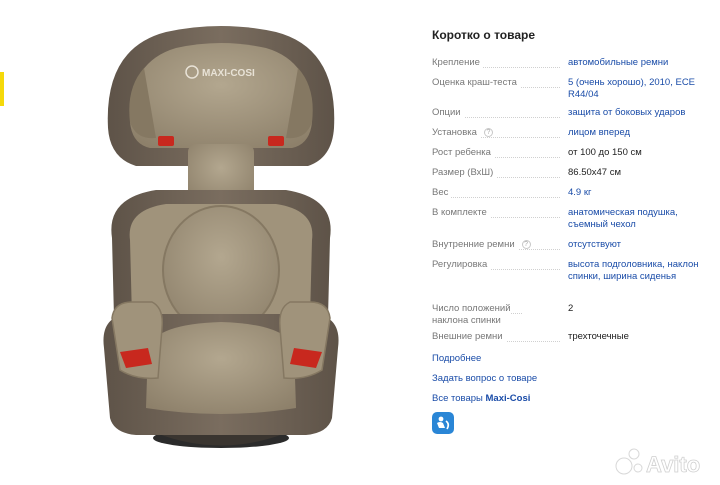 This screenshot has width=720, height=485. Describe the element at coordinates (496, 173) in the screenshot. I see `spec-label: Размер (ВхШ)` at that location.